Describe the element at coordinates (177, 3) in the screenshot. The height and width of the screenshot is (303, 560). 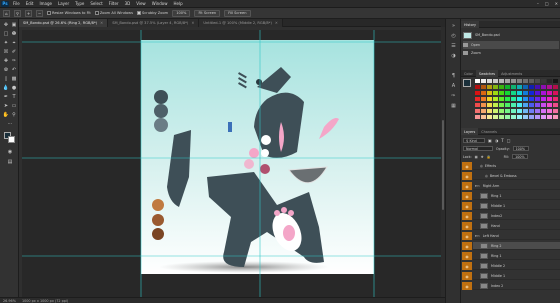
I see `menu-help: Help` at that location.